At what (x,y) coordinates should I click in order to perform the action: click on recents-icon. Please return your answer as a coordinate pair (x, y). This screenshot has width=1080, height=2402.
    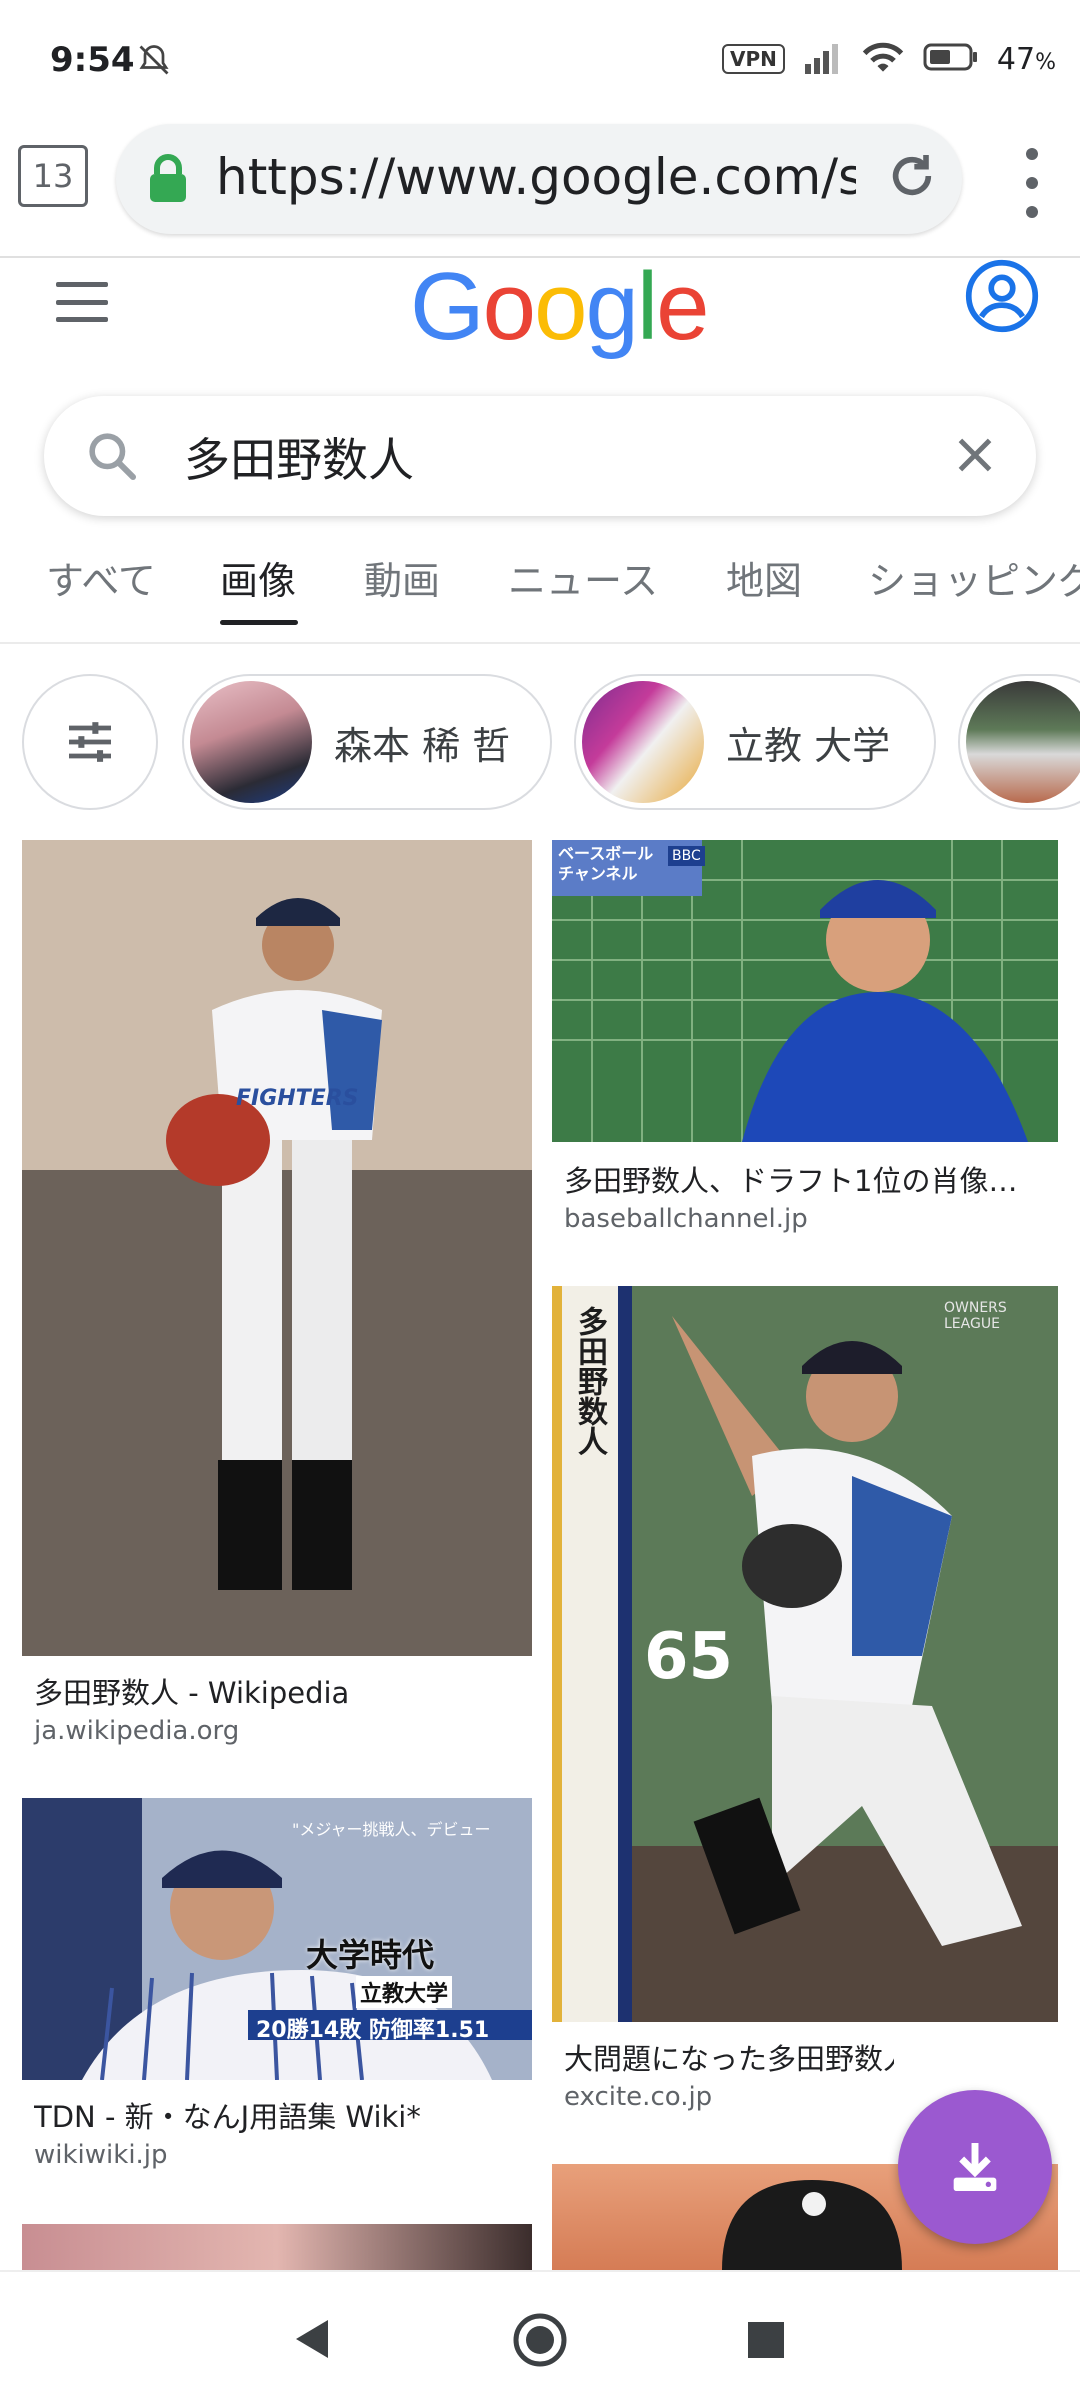
    Looking at the image, I should click on (766, 2342).